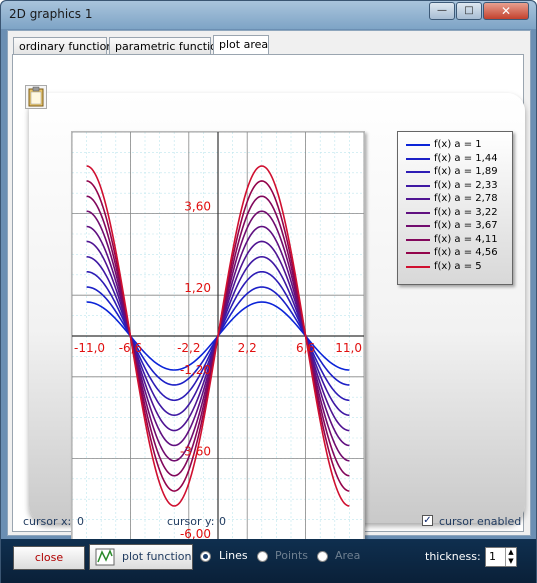 The image size is (537, 583). What do you see at coordinates (191, 521) in the screenshot?
I see `cursor-y-label: cursor y:` at bounding box center [191, 521].